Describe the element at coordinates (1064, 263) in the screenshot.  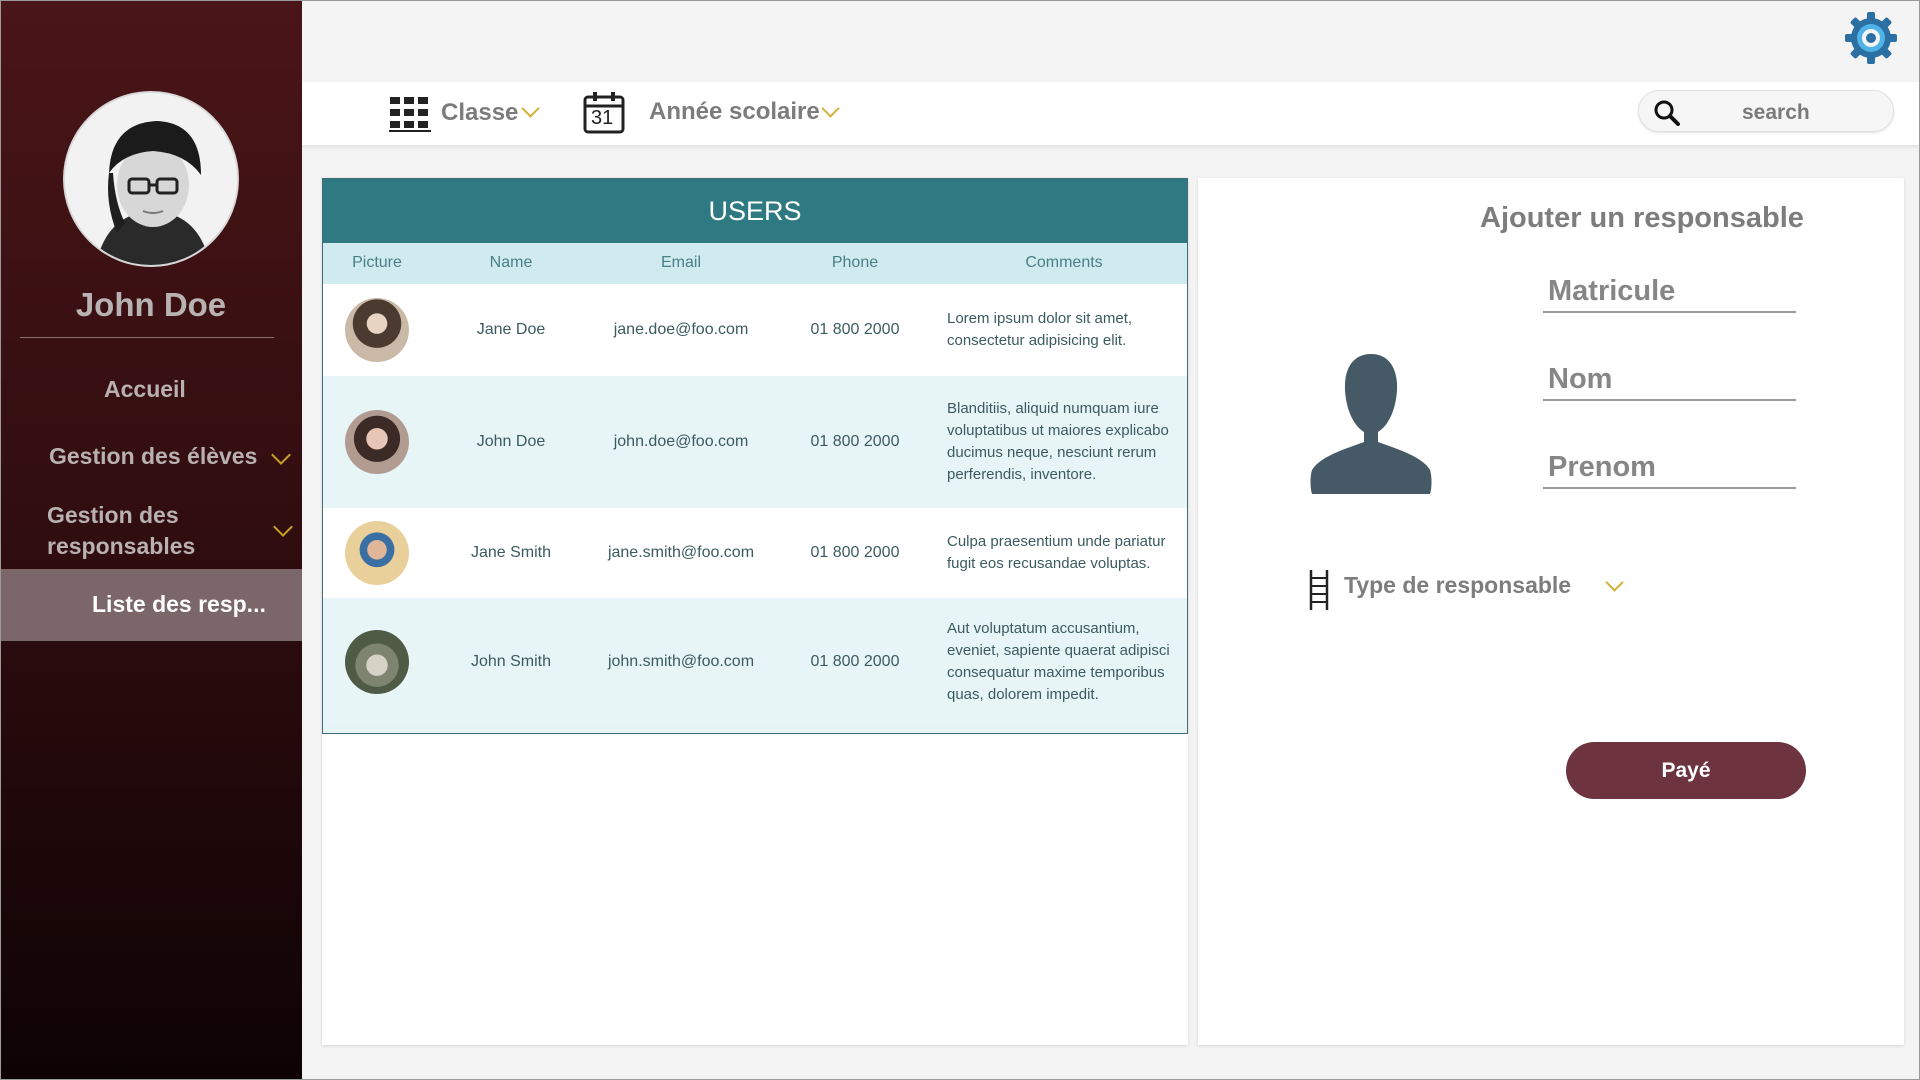
I see `column-header: Comments` at that location.